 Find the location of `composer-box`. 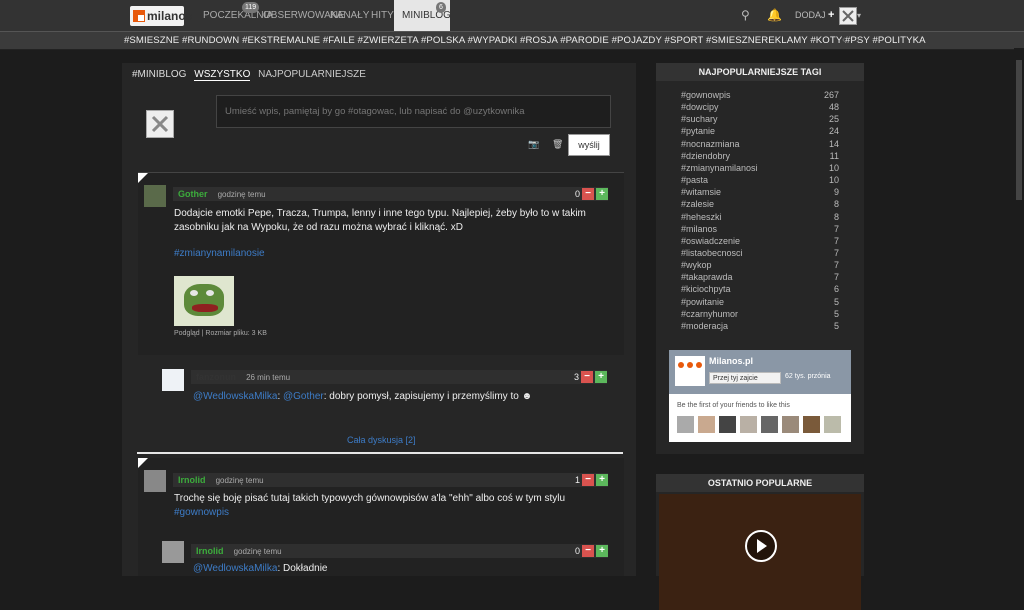

composer-box is located at coordinates (413, 111).